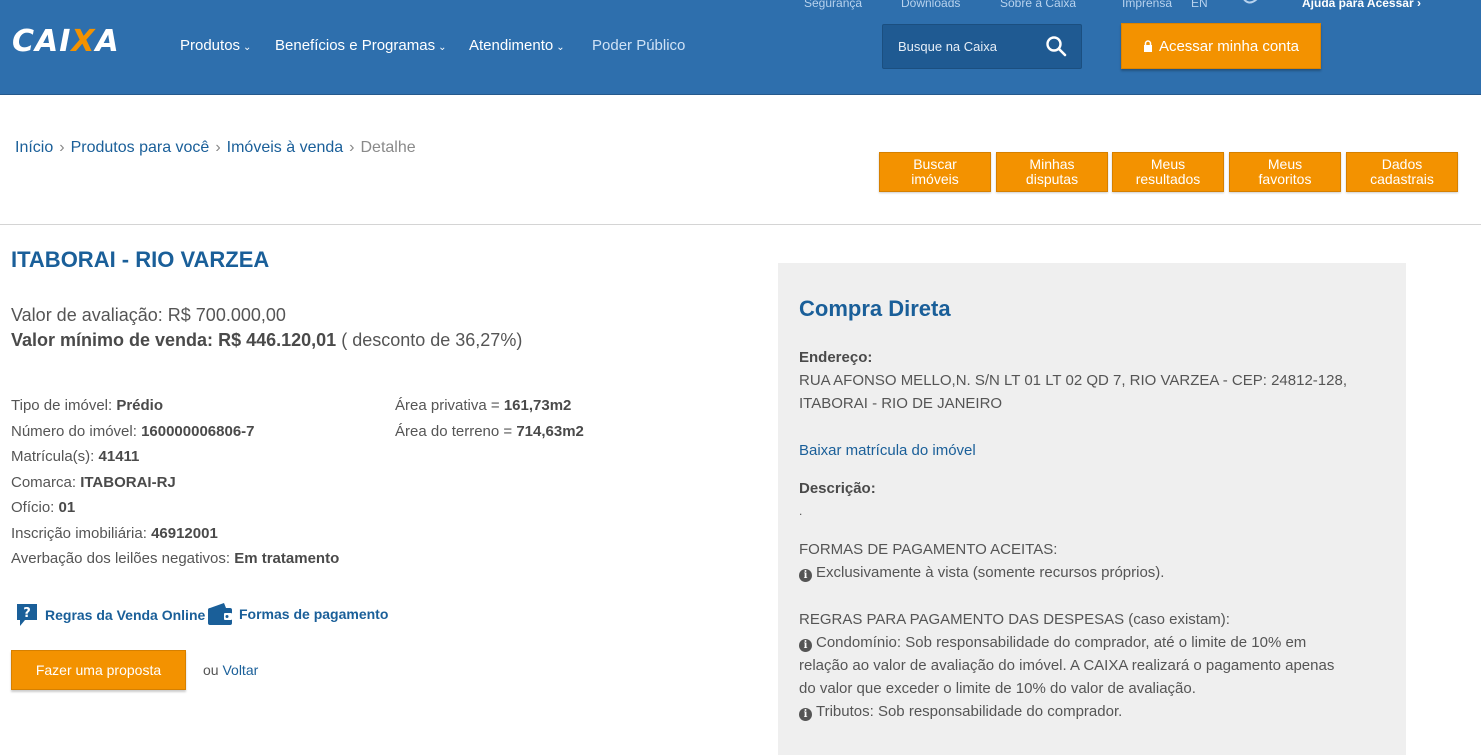  I want to click on breadcrumb-imoveis: Imóveis à venda, so click(285, 147).